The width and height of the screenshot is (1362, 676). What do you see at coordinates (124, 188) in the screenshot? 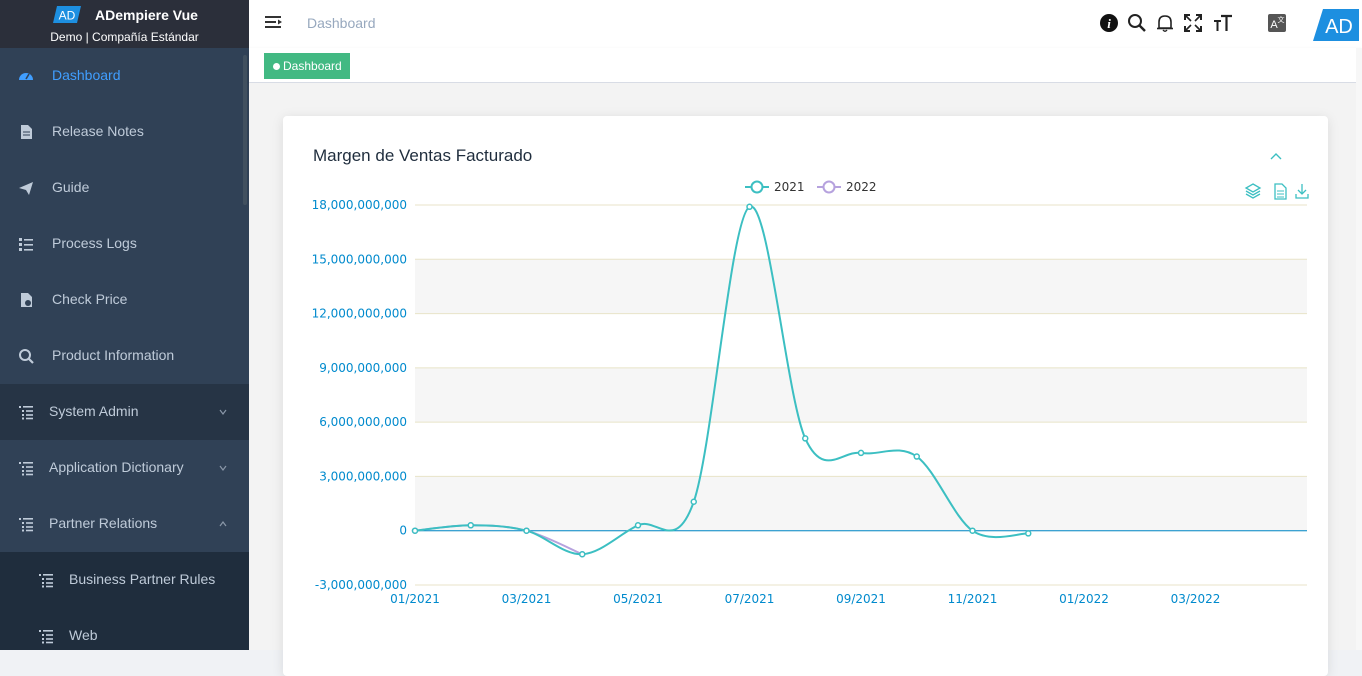
I see `sidebar-item-guide: Guide` at bounding box center [124, 188].